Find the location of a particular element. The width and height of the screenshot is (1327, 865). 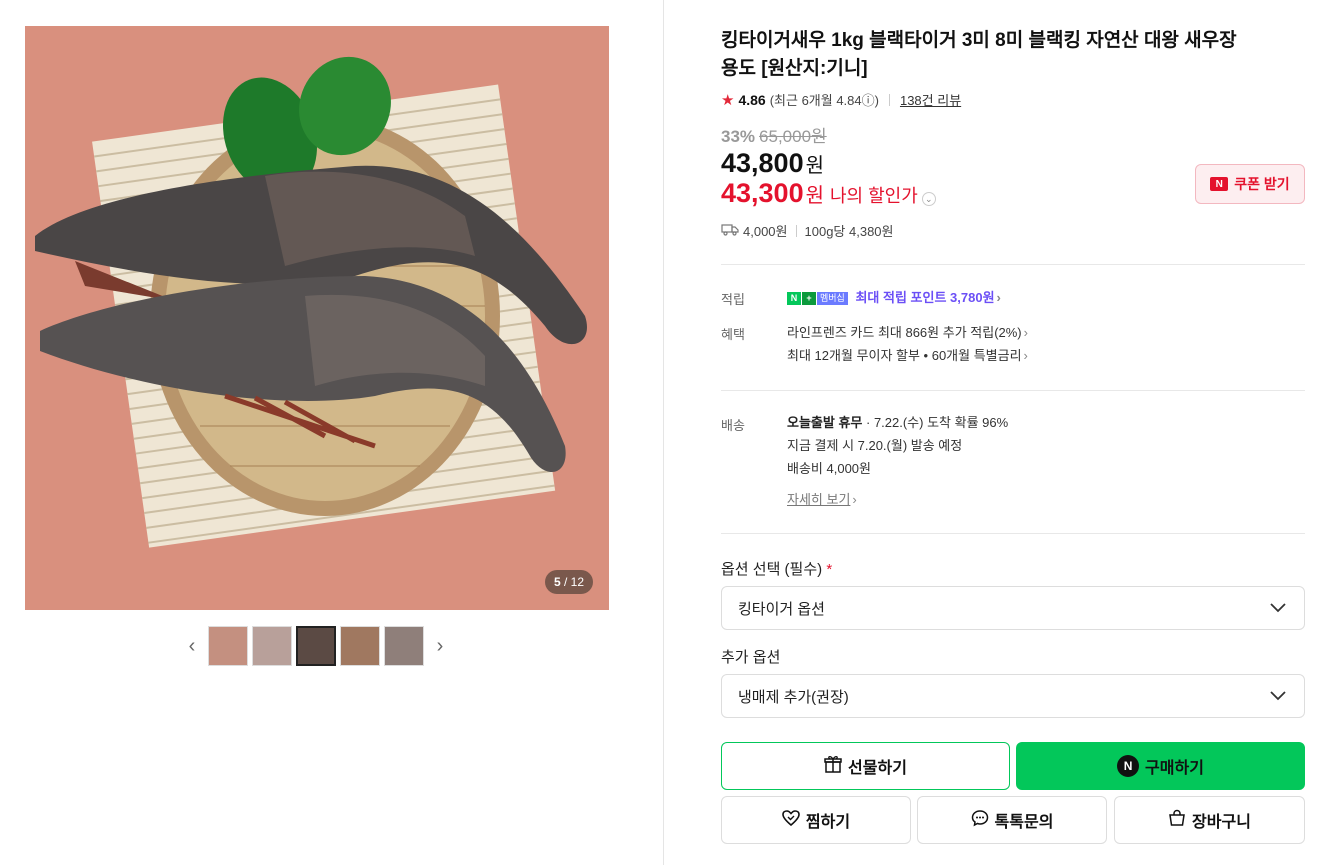

arrival-estimate: · 7.22.(수) 도착 확률 96% is located at coordinates (937, 422).